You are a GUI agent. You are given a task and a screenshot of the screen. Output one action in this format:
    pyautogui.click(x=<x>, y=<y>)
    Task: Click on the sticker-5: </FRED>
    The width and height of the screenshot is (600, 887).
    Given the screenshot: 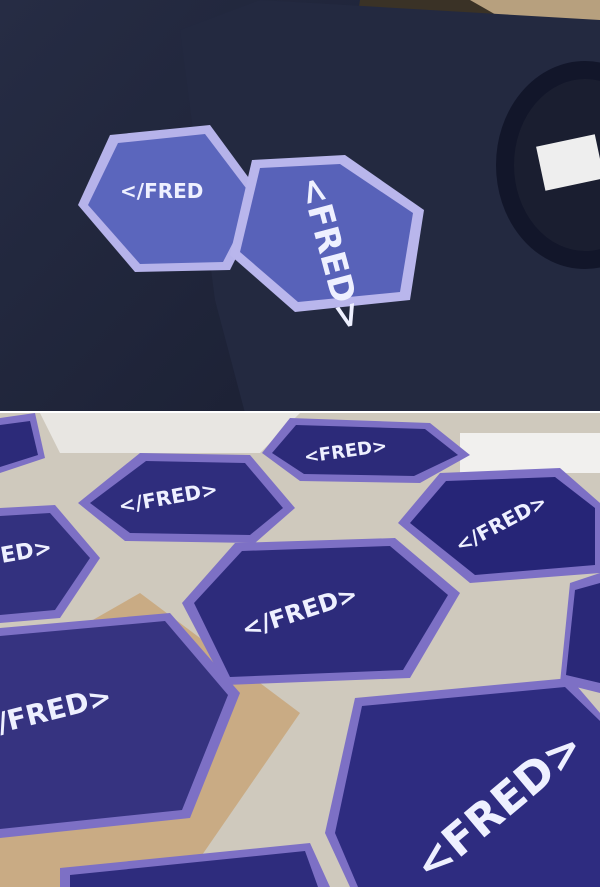 What is the action you would take?
    pyautogui.click(x=321, y=611)
    